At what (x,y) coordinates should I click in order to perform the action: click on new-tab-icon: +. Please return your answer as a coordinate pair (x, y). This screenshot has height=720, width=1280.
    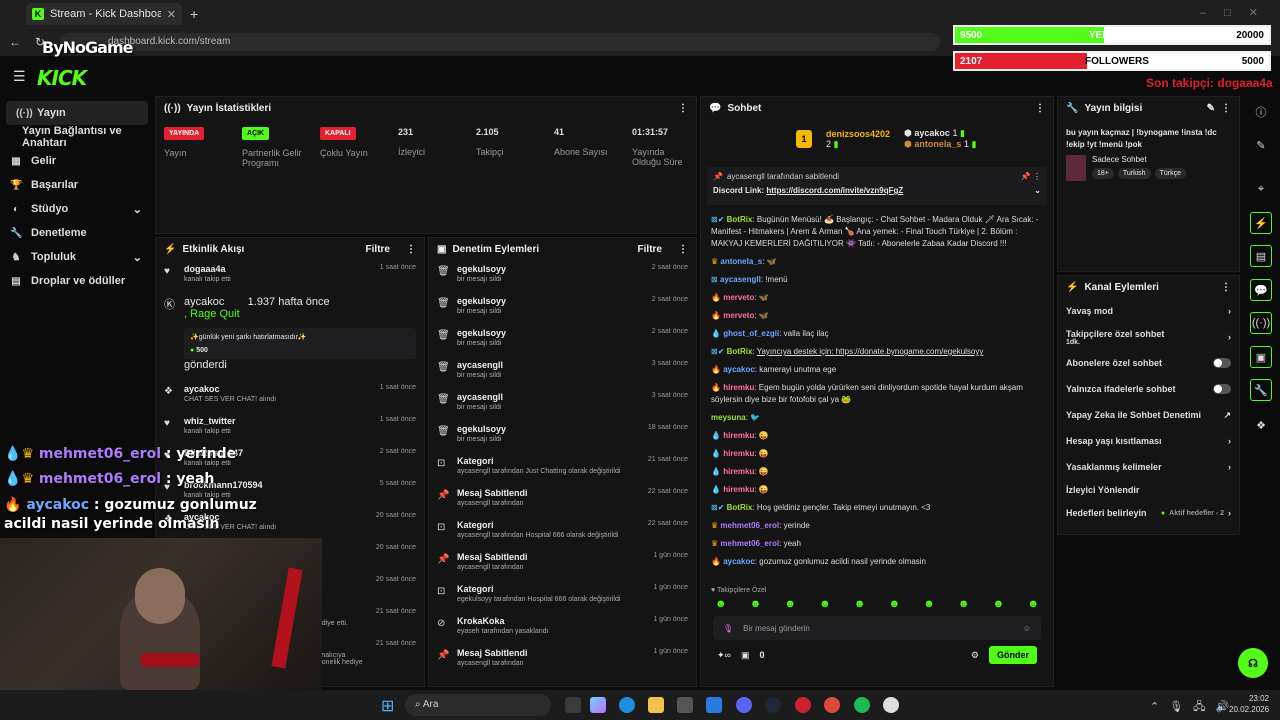
    Looking at the image, I should click on (194, 14).